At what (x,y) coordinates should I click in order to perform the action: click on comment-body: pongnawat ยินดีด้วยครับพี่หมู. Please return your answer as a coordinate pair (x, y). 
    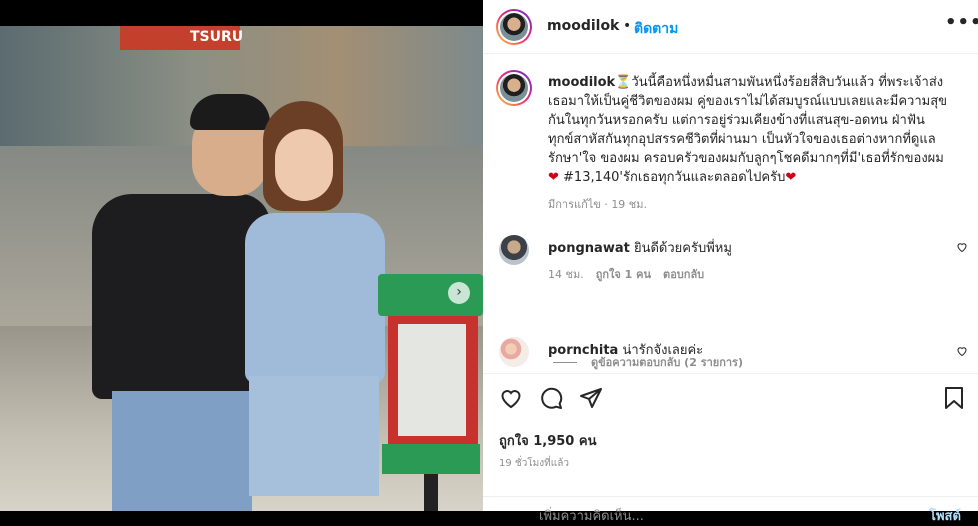
    Looking at the image, I should click on (640, 247).